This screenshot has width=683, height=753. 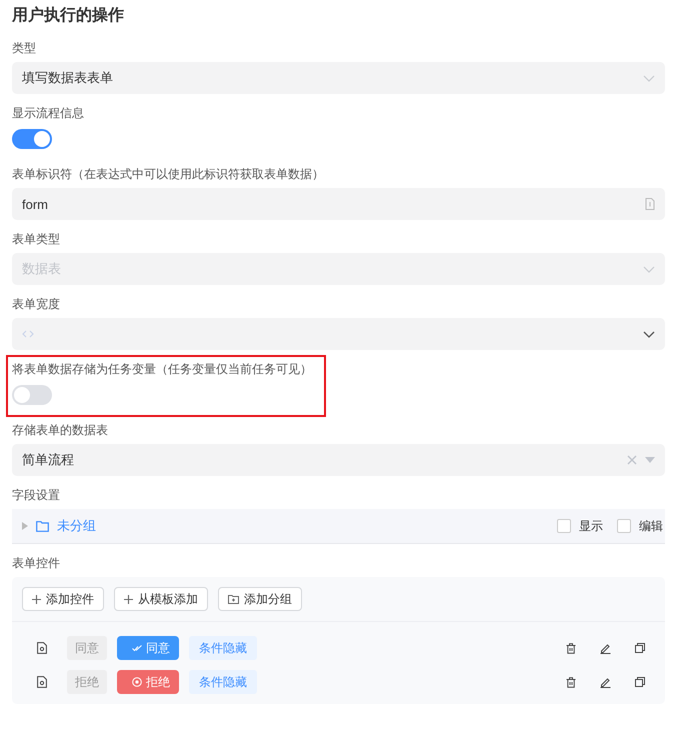 What do you see at coordinates (76, 526) in the screenshot?
I see `group-name: 未分组` at bounding box center [76, 526].